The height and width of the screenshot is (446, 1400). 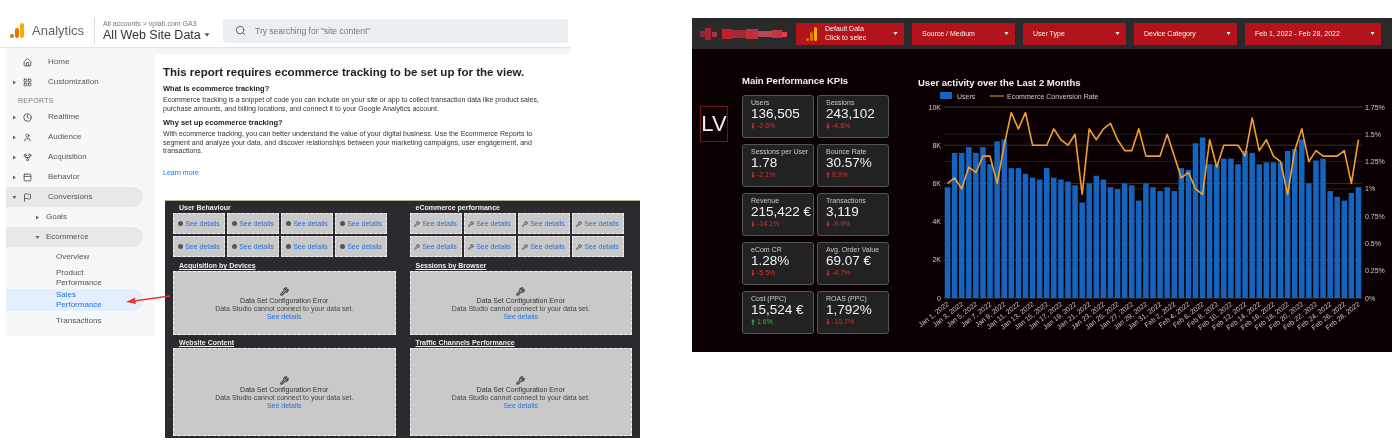 I want to click on legend-swatch, so click(x=946, y=95).